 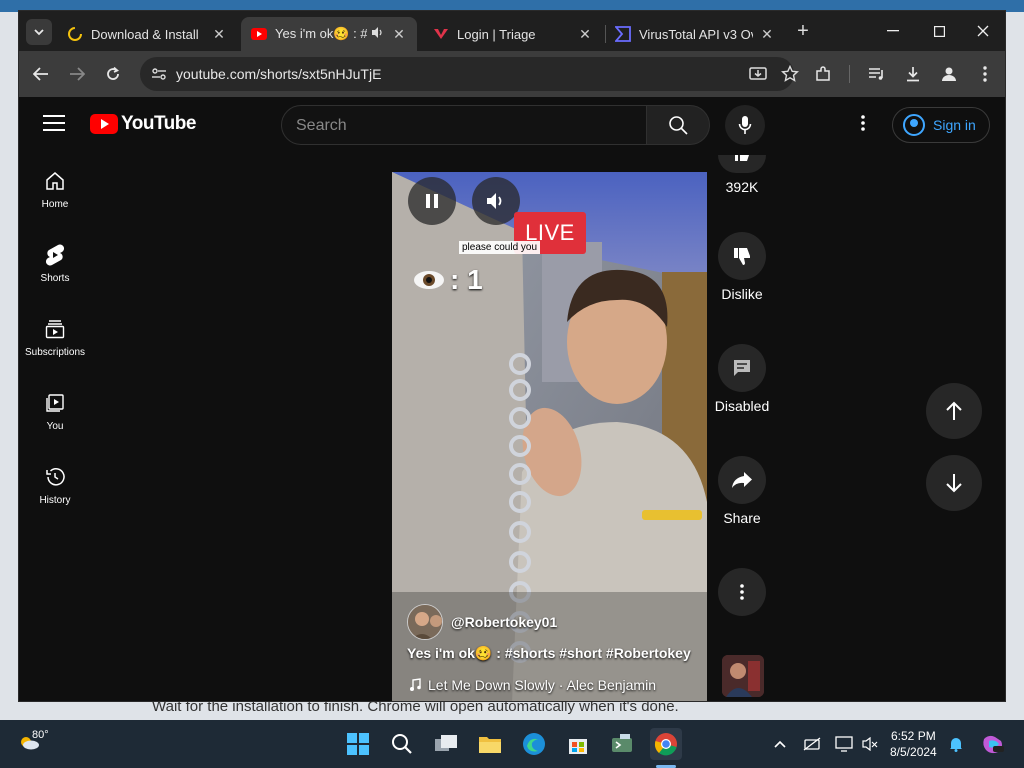 I want to click on channel-name: @Robertokey01, so click(x=504, y=622).